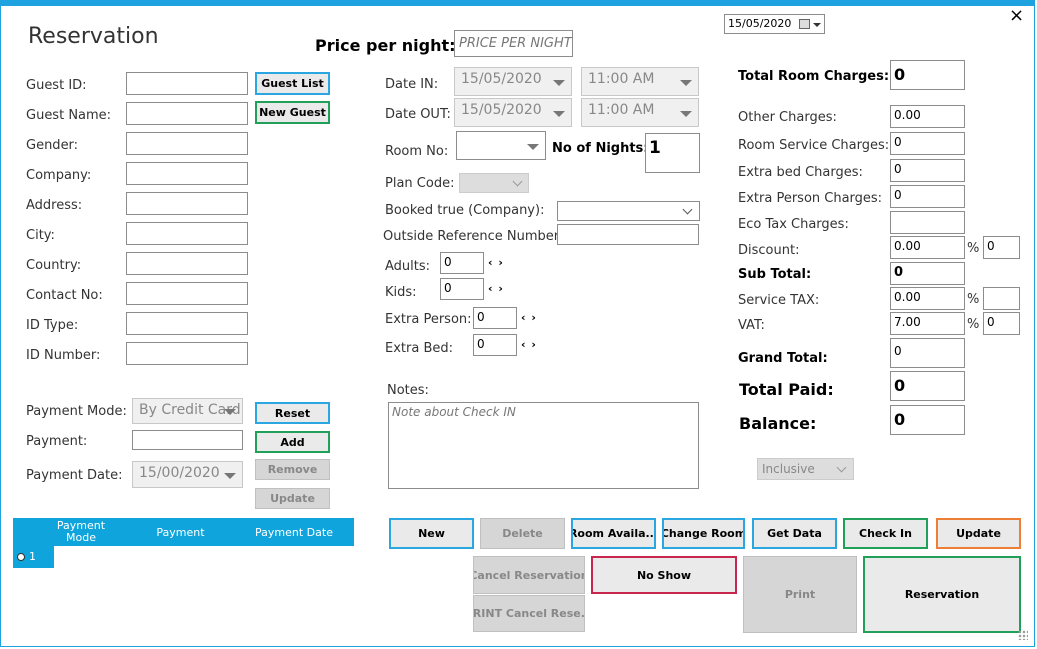  I want to click on notes-textarea: Note about Check IN, so click(543, 445).